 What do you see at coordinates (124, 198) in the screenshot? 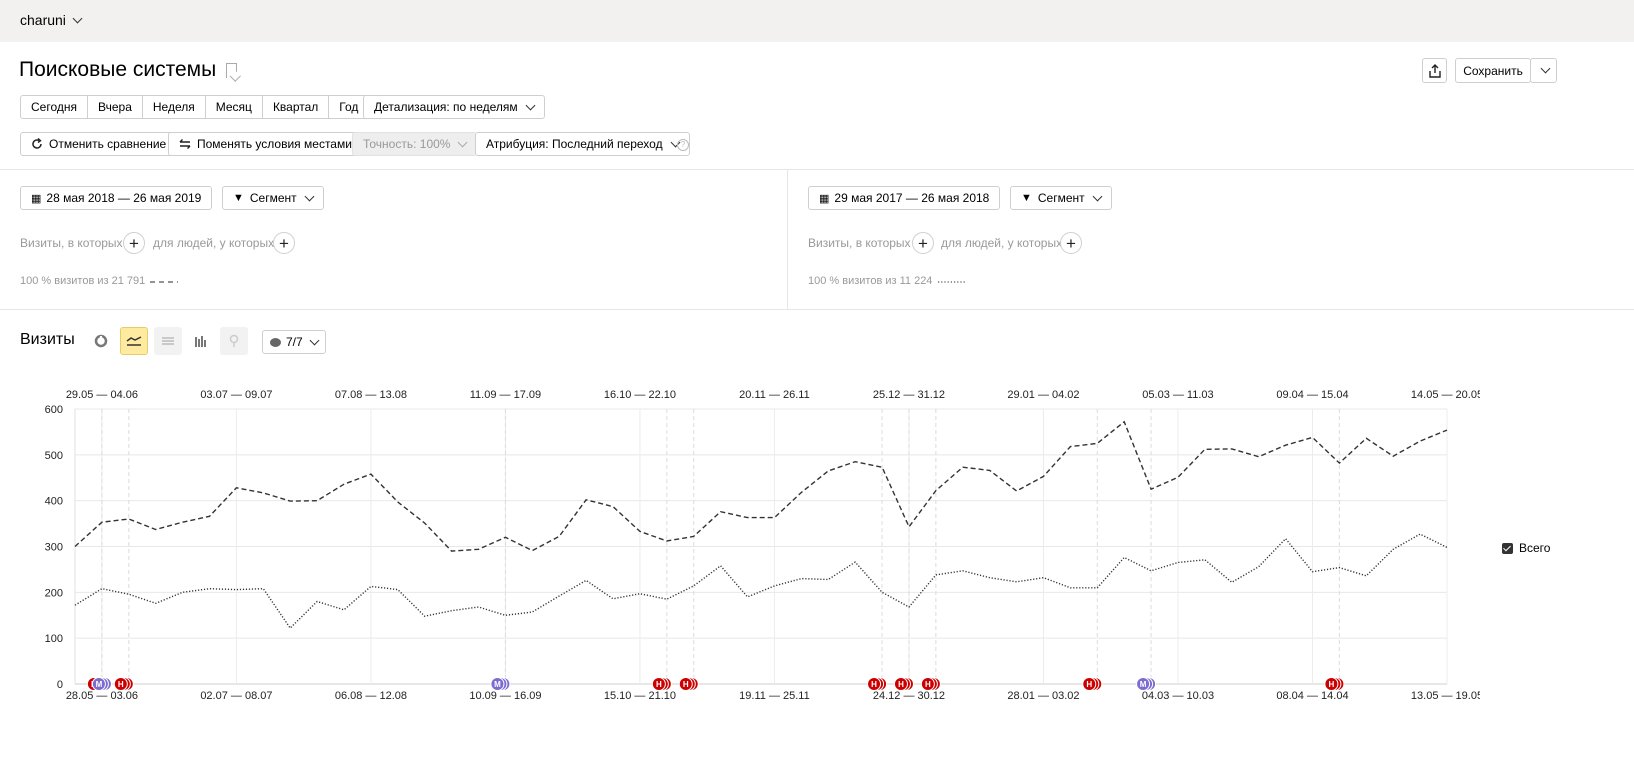
I see `date-range-1-label: 28 мая 2018 — 26 мая 2019` at bounding box center [124, 198].